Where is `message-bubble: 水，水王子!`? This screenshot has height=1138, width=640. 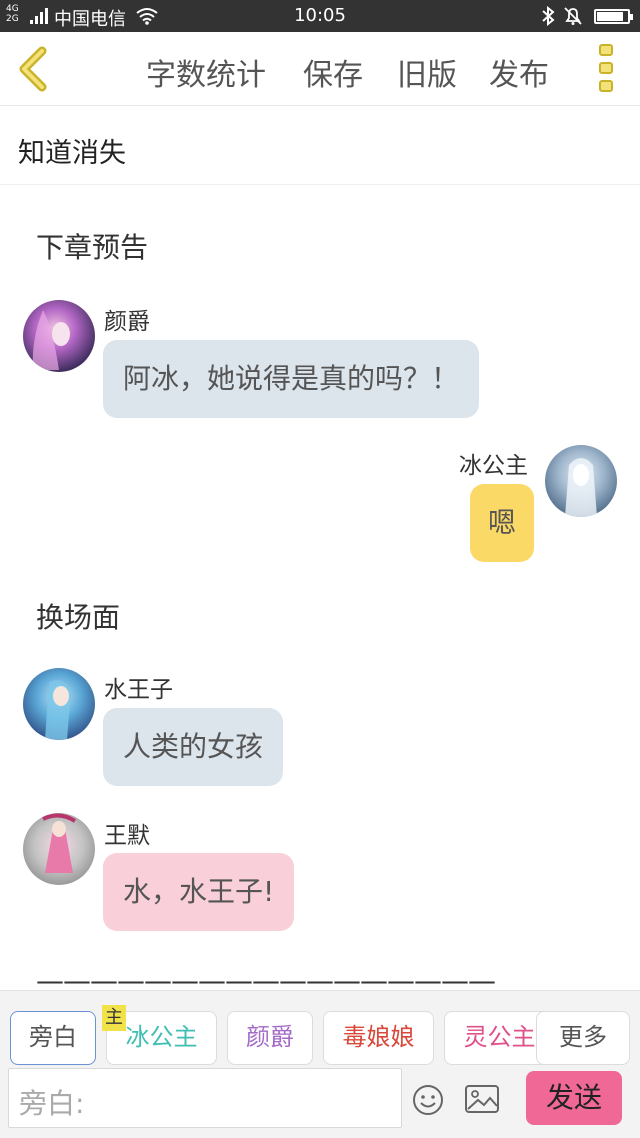
message-bubble: 水，水王子! is located at coordinates (199, 892).